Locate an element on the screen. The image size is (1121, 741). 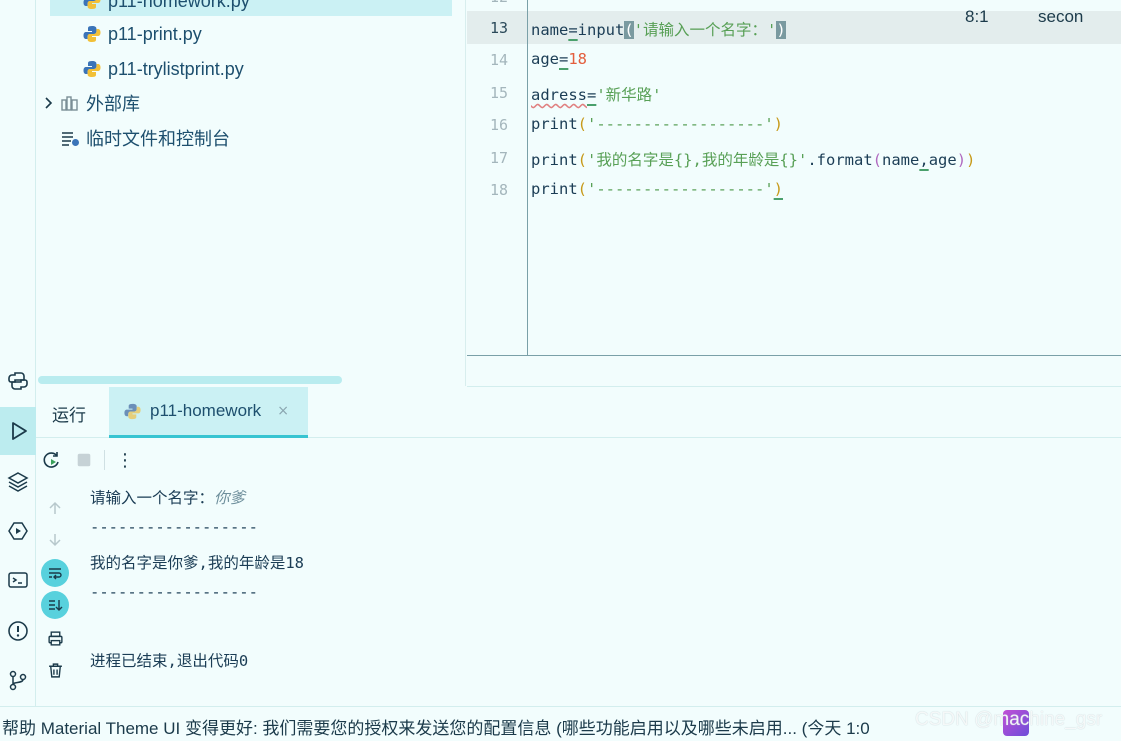
run-panel-header: 运行 p11-homework × is located at coordinates (578, 412).